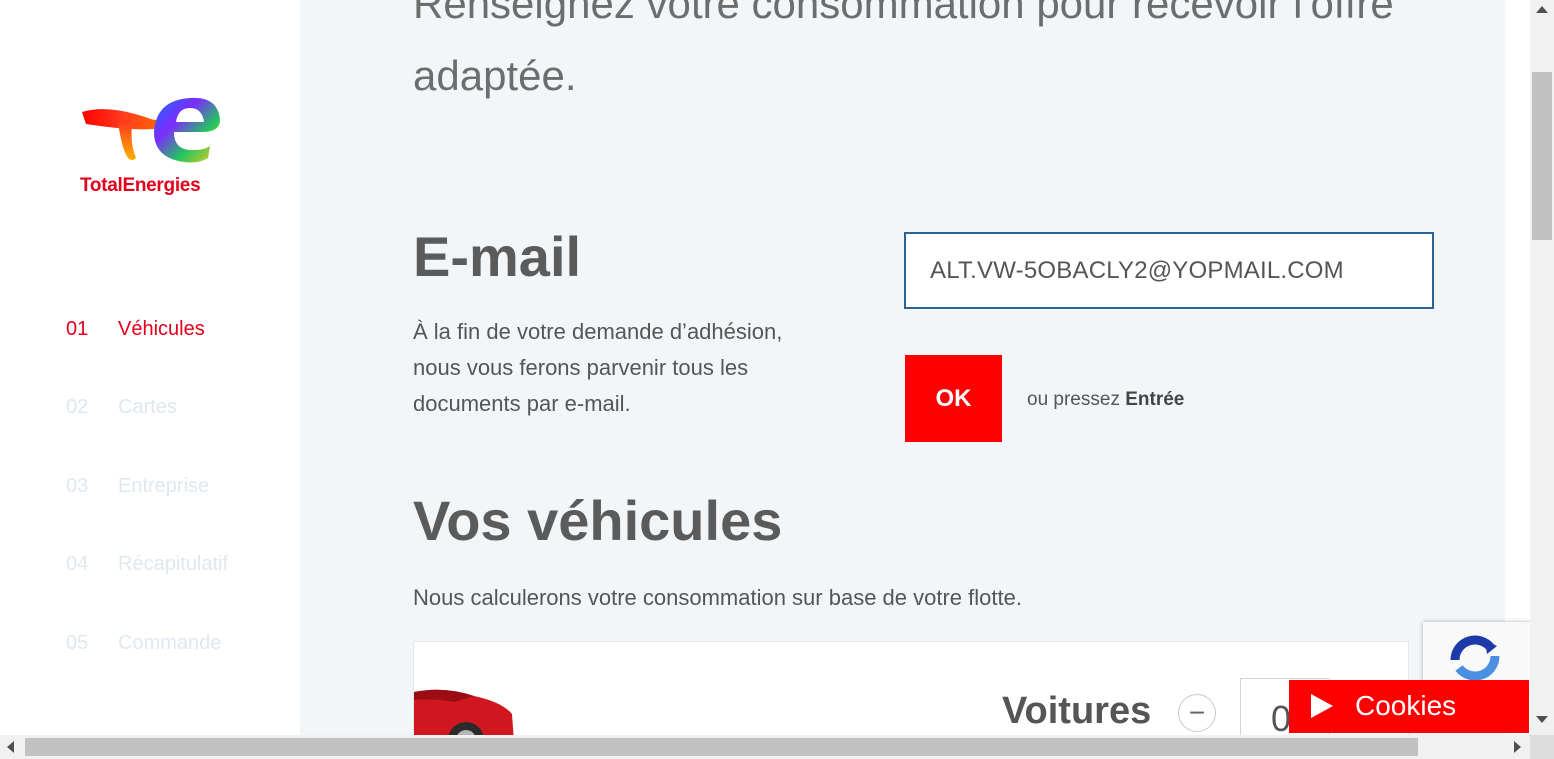 The width and height of the screenshot is (1554, 759). I want to click on step-label: Véhicules, so click(161, 329).